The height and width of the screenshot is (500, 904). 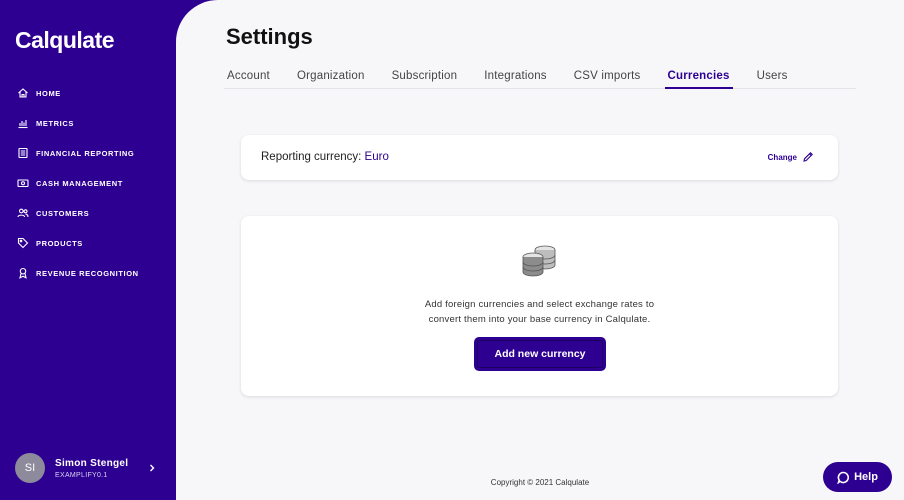 What do you see at coordinates (607, 75) in the screenshot?
I see `tab-csv-imports: CSV imports` at bounding box center [607, 75].